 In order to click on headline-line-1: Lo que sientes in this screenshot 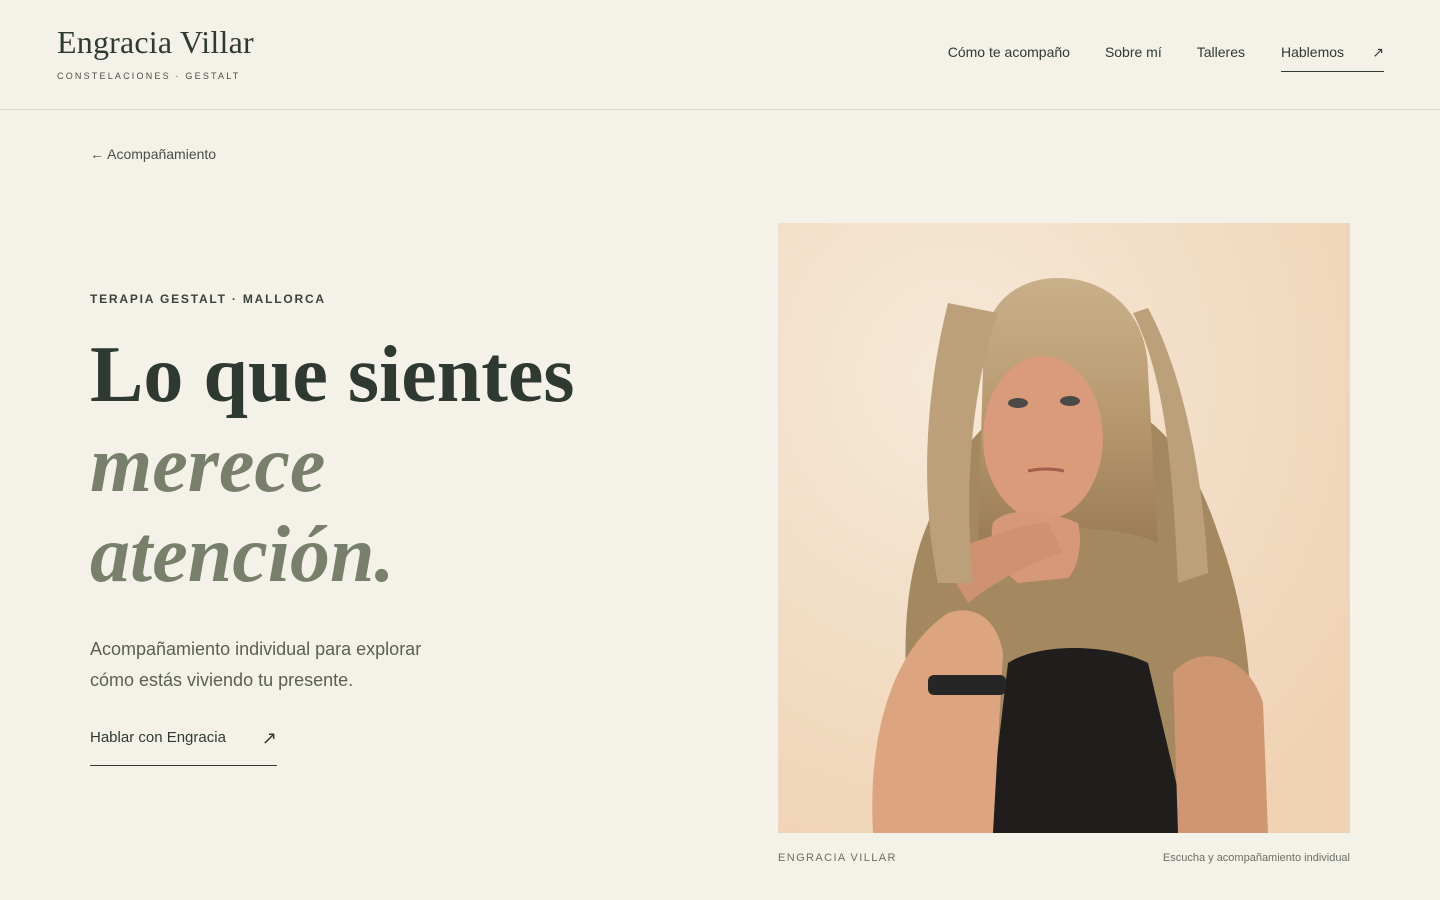, I will do `click(332, 375)`.